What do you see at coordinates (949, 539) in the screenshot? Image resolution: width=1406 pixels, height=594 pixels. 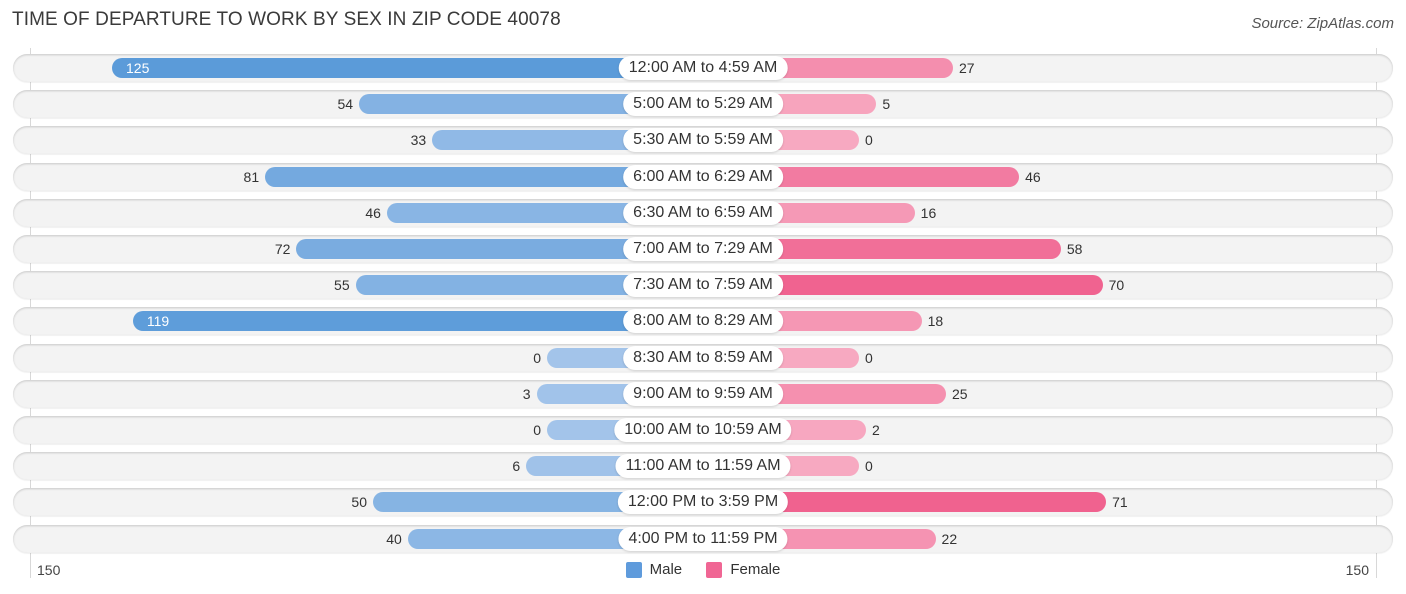 I see `value-label-female: 22` at bounding box center [949, 539].